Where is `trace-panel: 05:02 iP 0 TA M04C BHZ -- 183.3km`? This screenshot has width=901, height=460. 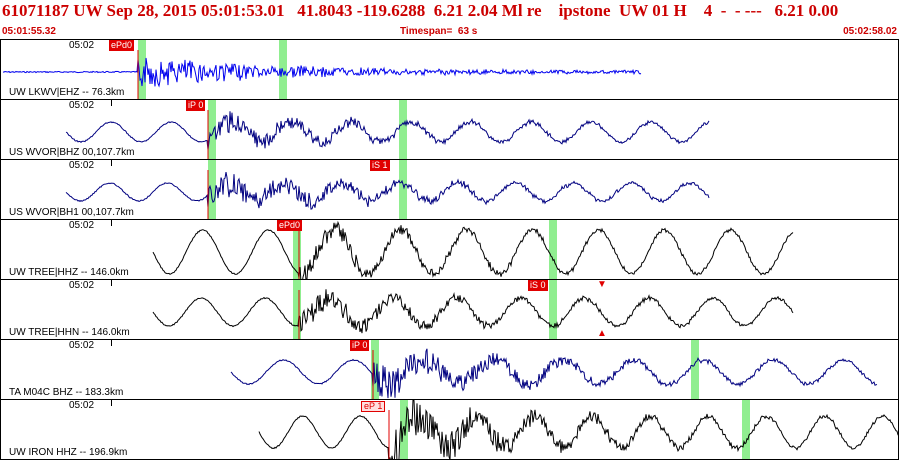 trace-panel: 05:02 iP 0 TA M04C BHZ -- 183.3km is located at coordinates (449, 369).